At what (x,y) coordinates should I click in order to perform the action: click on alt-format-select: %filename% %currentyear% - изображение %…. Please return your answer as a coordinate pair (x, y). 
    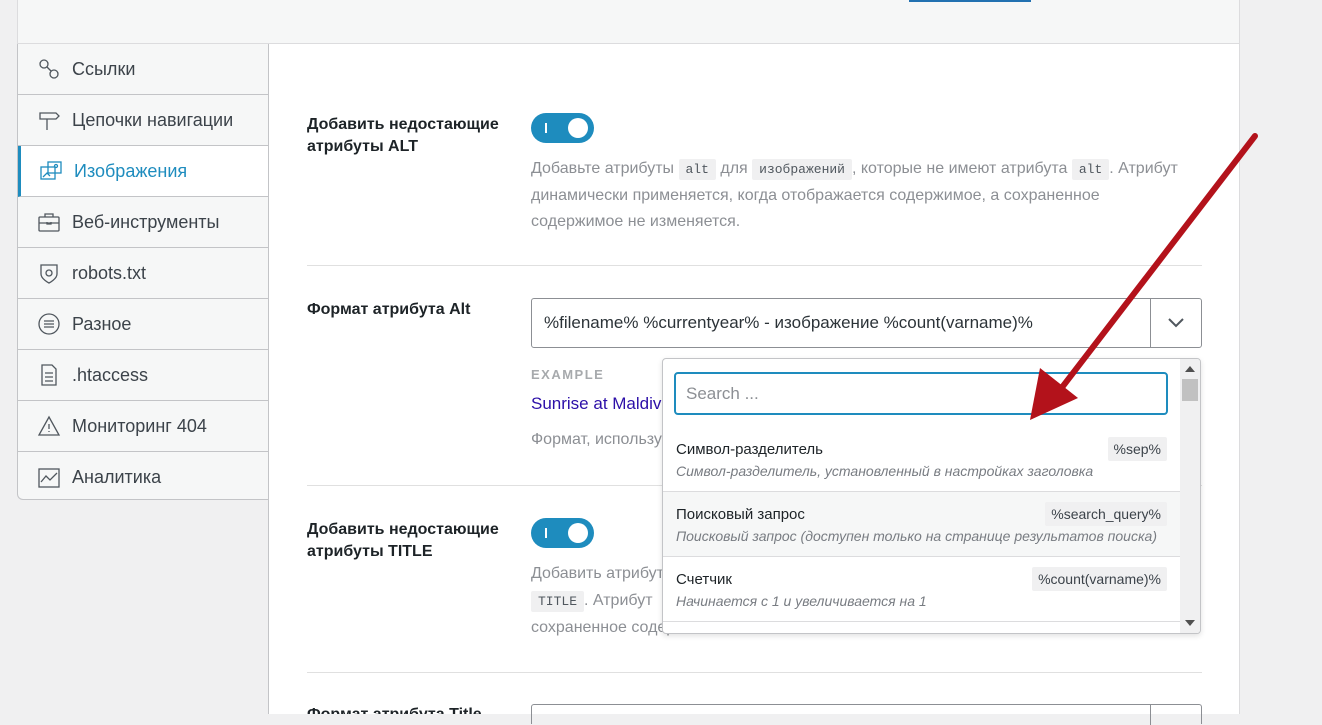
    Looking at the image, I should click on (866, 323).